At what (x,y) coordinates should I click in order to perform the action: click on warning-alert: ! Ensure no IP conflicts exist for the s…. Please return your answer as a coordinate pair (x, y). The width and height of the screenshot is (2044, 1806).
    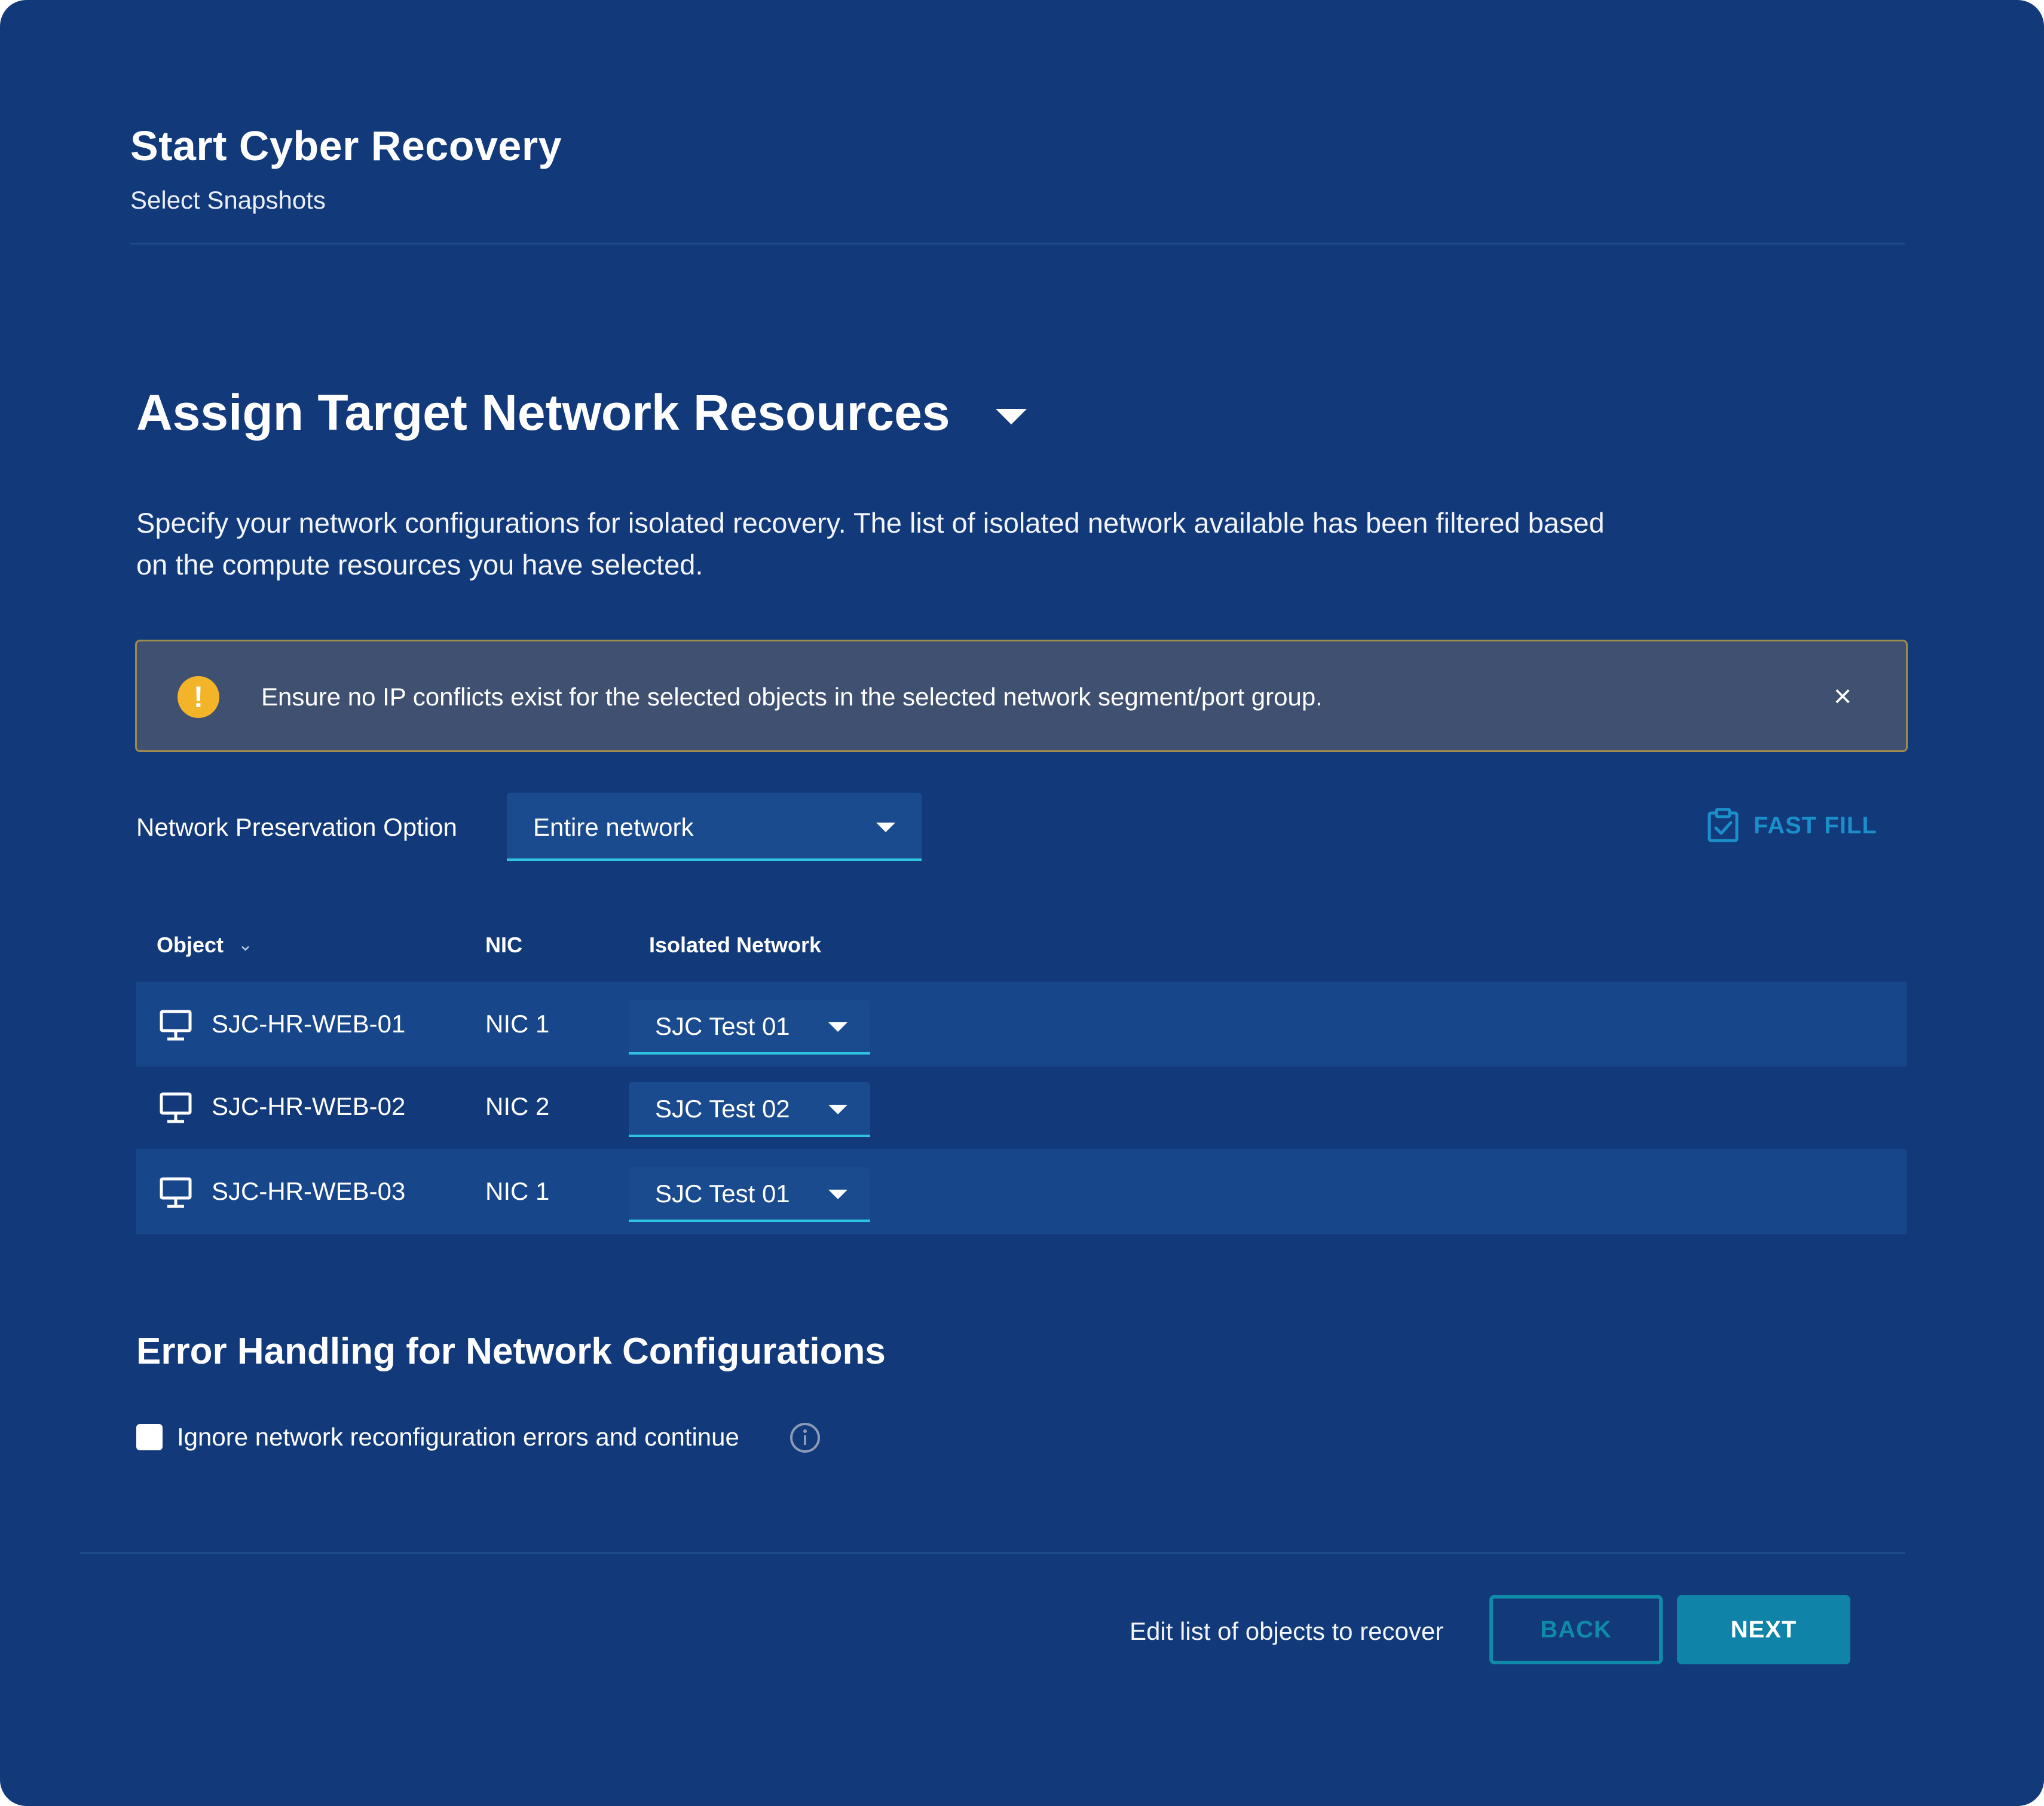
    Looking at the image, I should click on (1021, 696).